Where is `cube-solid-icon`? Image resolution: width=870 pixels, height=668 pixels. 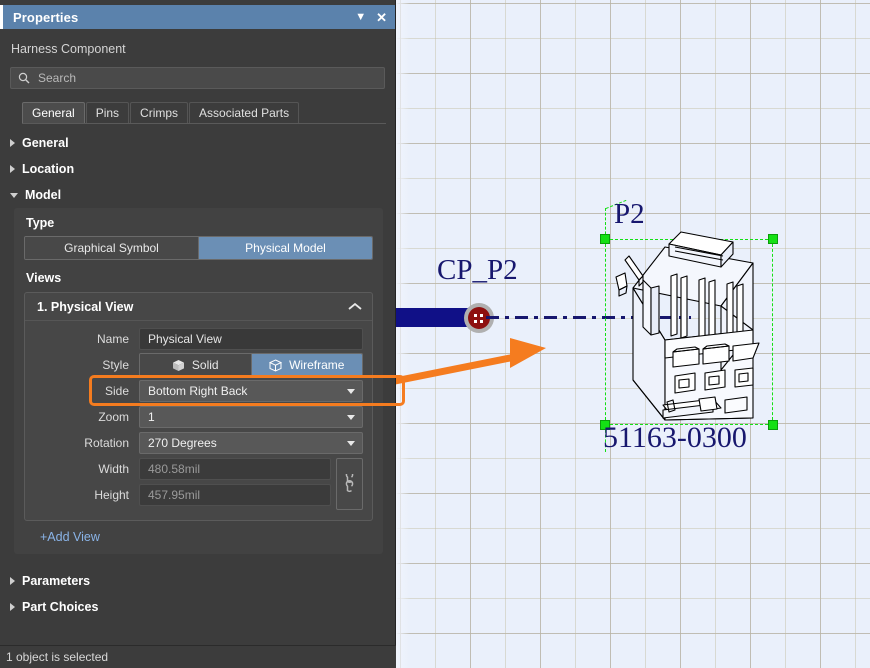
cube-solid-icon is located at coordinates (178, 365).